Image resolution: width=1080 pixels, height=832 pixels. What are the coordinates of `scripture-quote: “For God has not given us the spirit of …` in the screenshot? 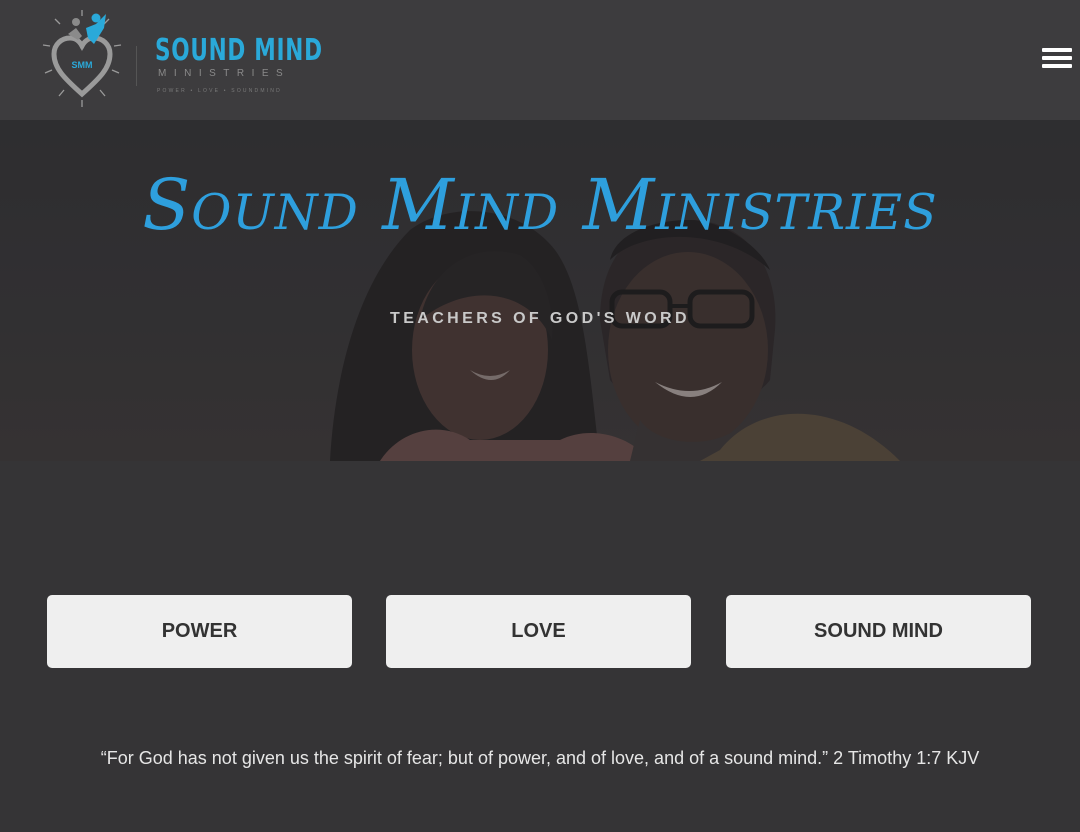 It's located at (540, 758).